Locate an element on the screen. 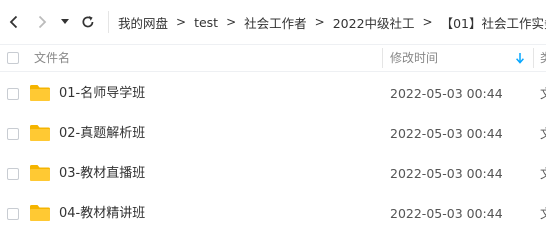 The width and height of the screenshot is (546, 240). breadcrumb-item-current: 【01】社会工作实务 is located at coordinates (493, 22).